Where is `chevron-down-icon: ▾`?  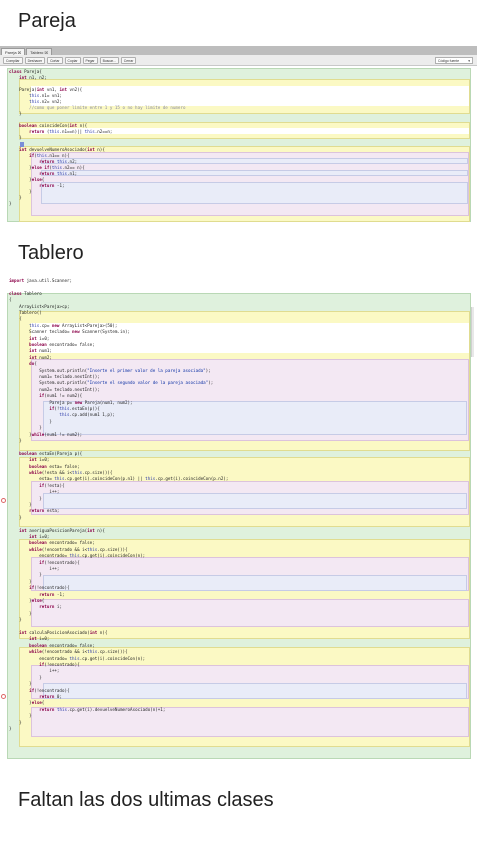
chevron-down-icon: ▾ is located at coordinates (469, 61).